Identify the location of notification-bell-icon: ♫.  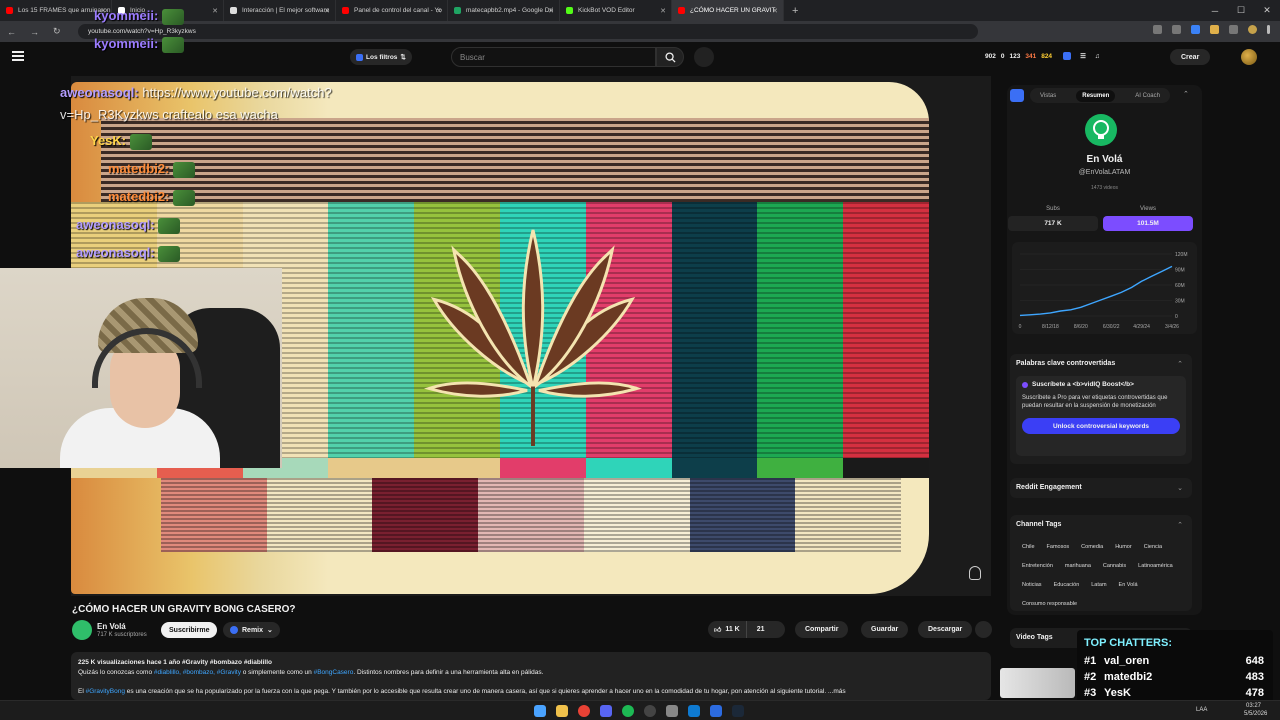
(1097, 56).